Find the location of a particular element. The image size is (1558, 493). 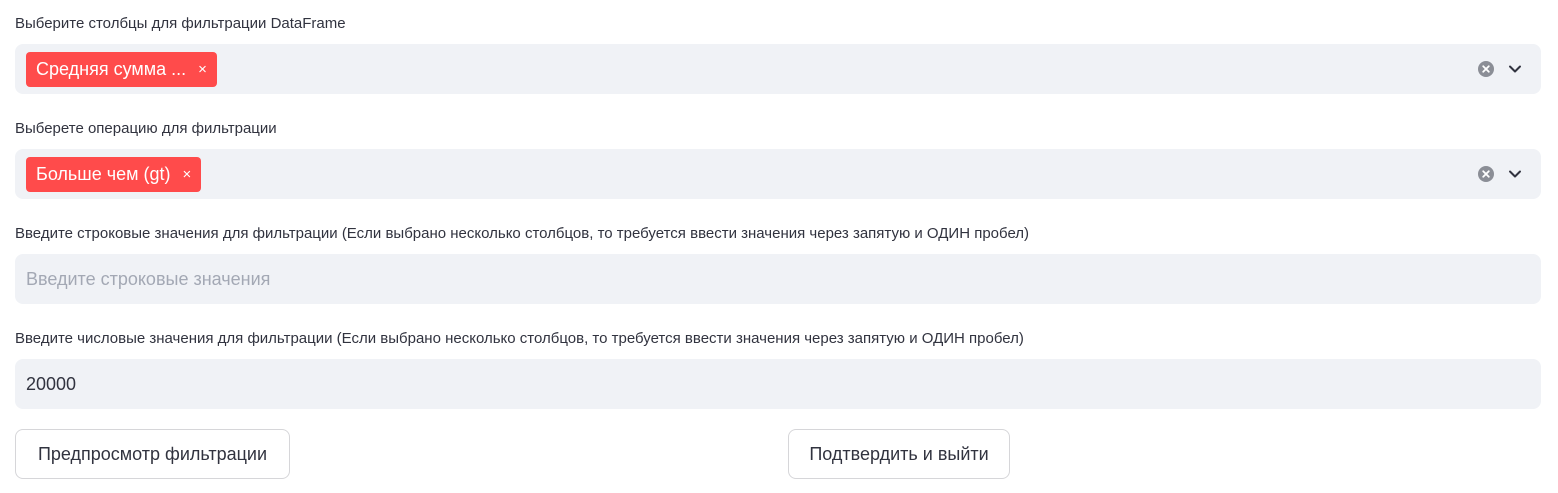

confirm-and-exit-button: Подтвердить и выйти is located at coordinates (899, 454).